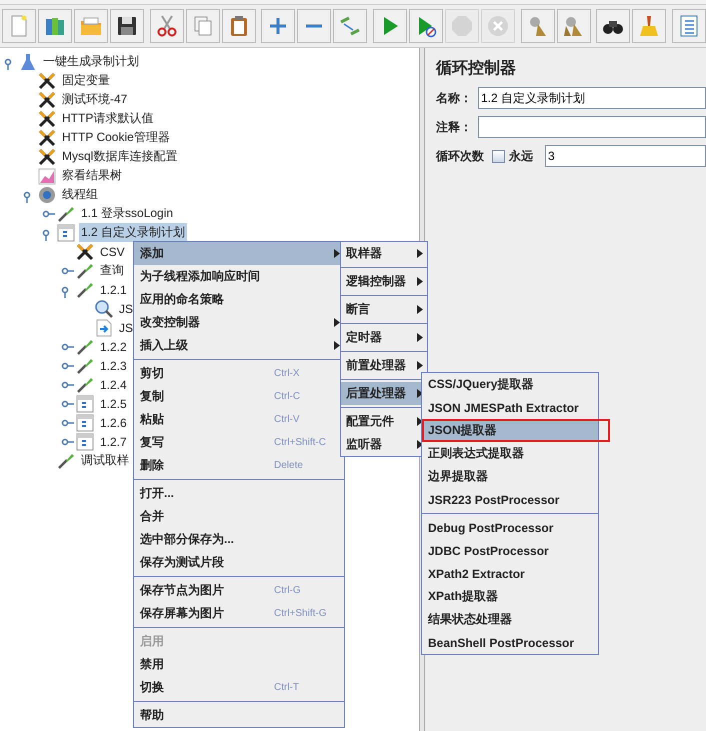  What do you see at coordinates (384, 309) in the screenshot?
I see `menu-item: 断言` at bounding box center [384, 309].